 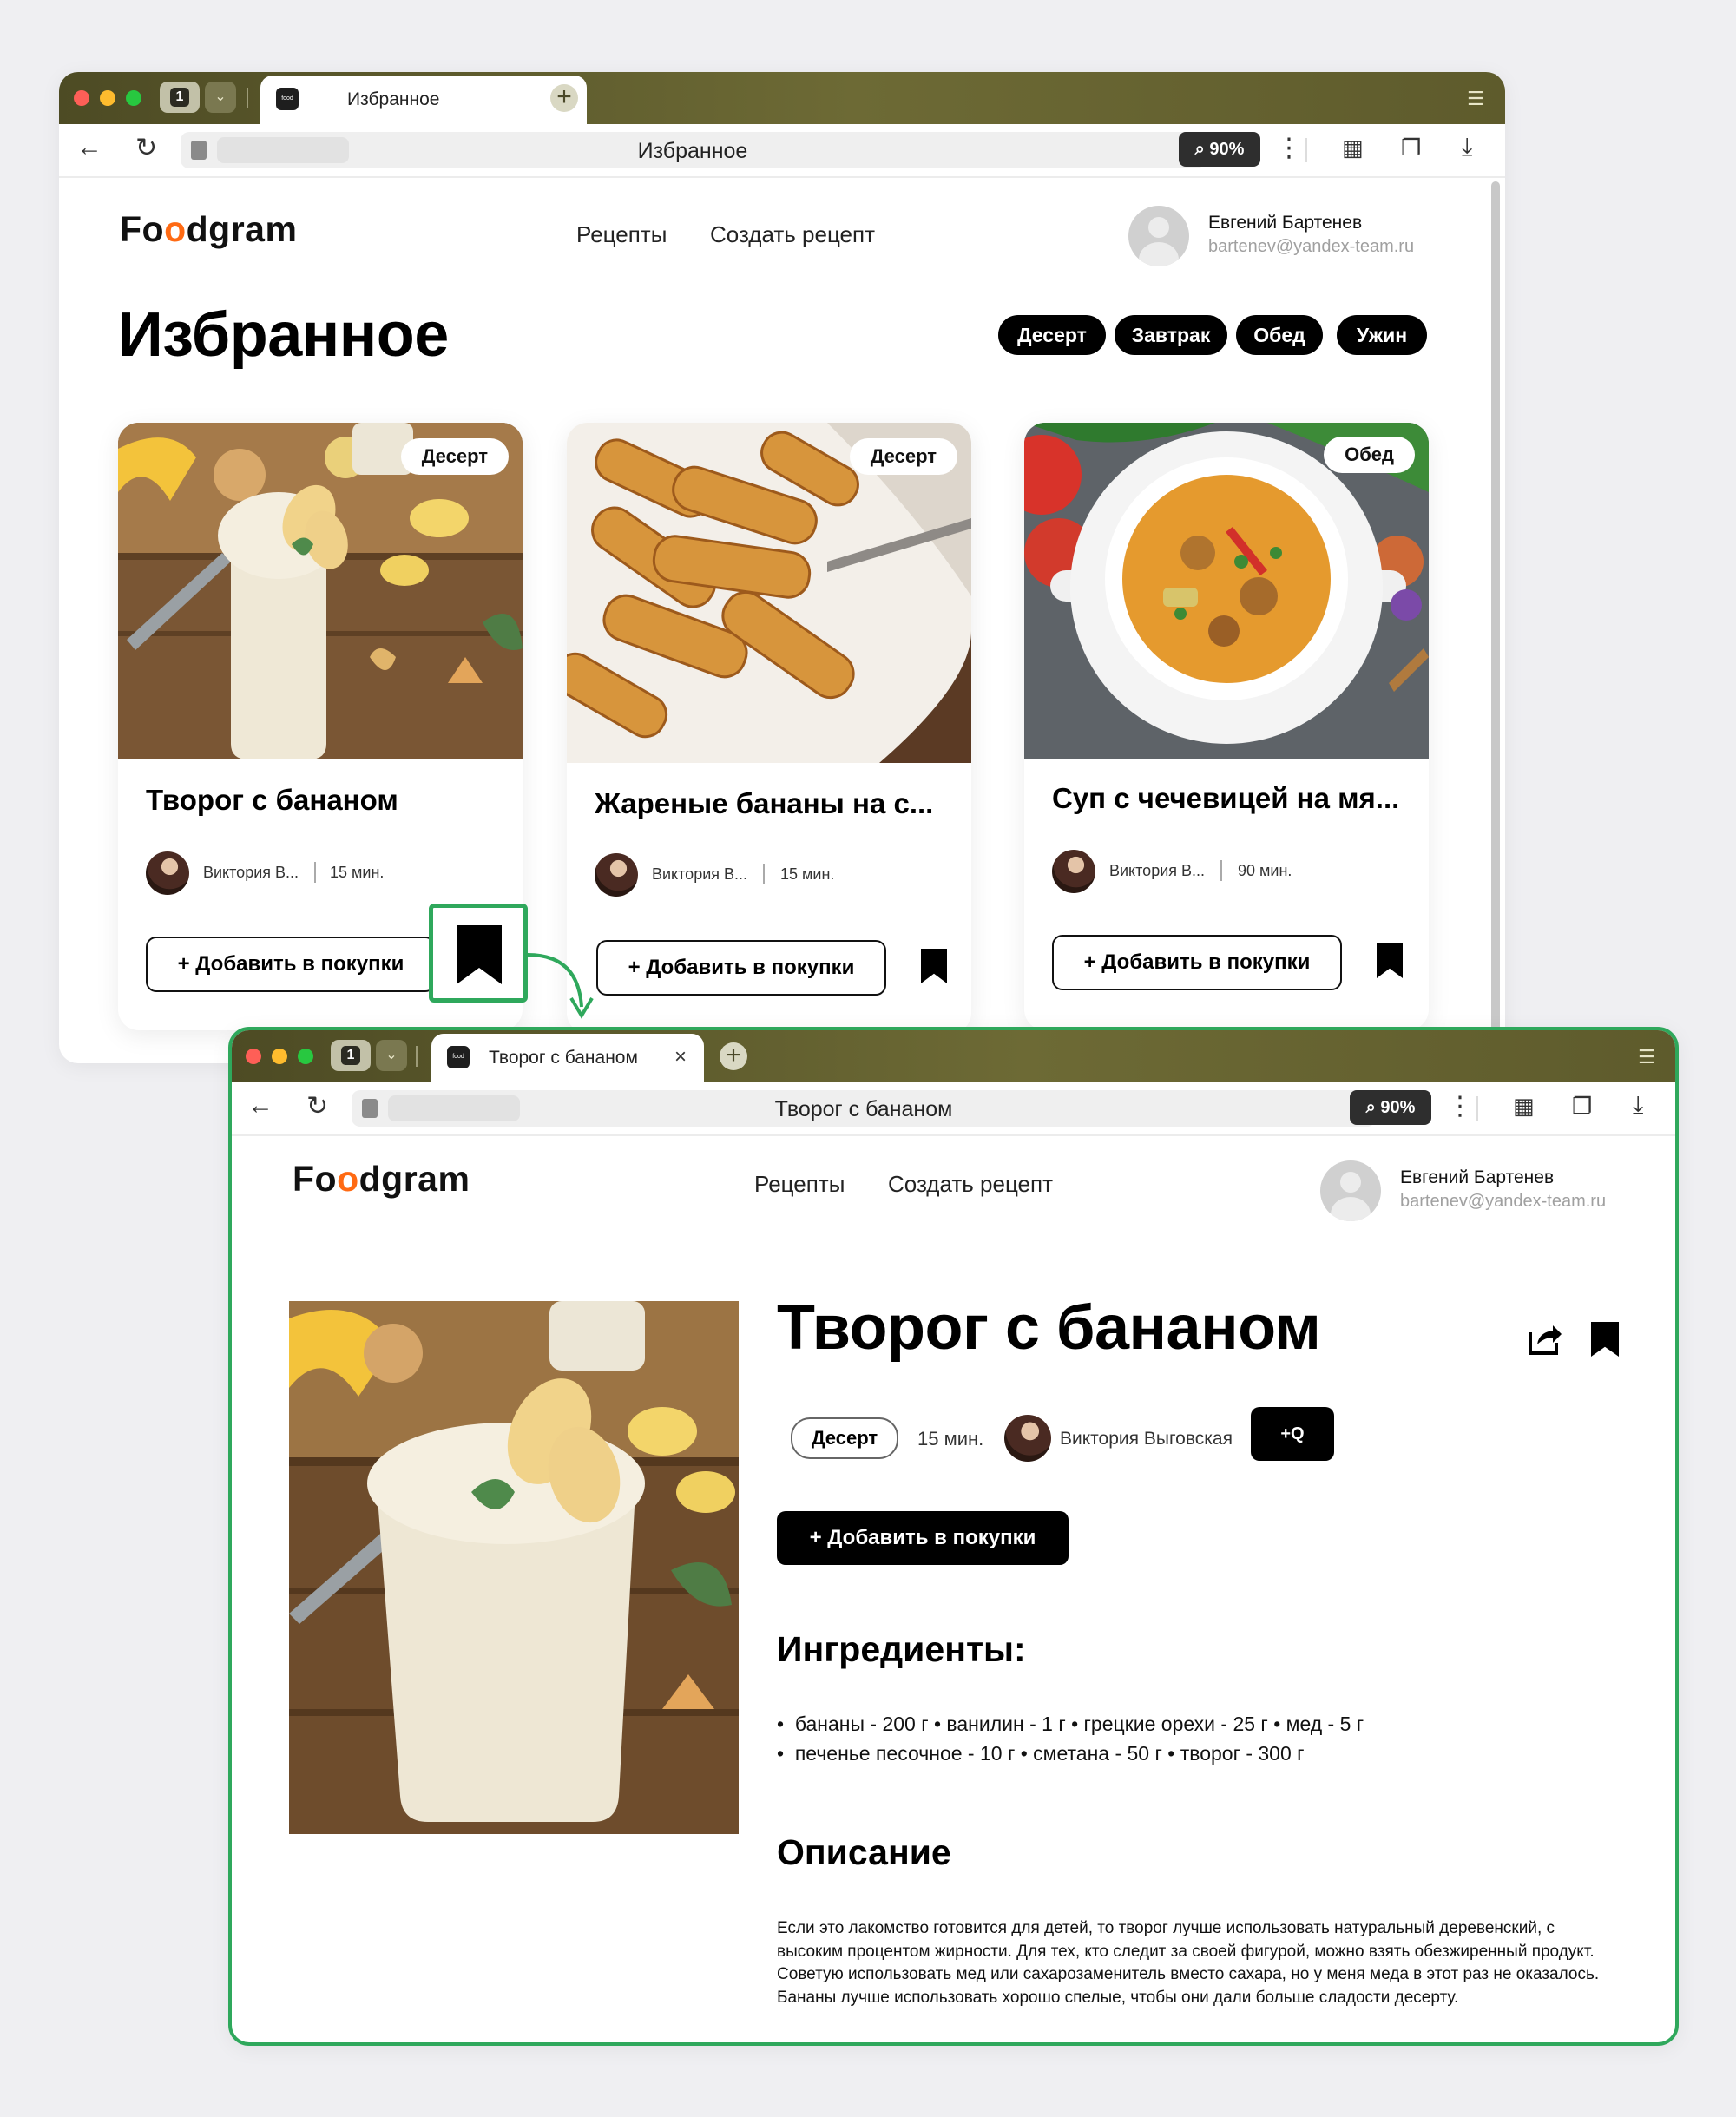 What do you see at coordinates (272, 800) in the screenshot?
I see `recipe-card-title: Творог с бананом` at bounding box center [272, 800].